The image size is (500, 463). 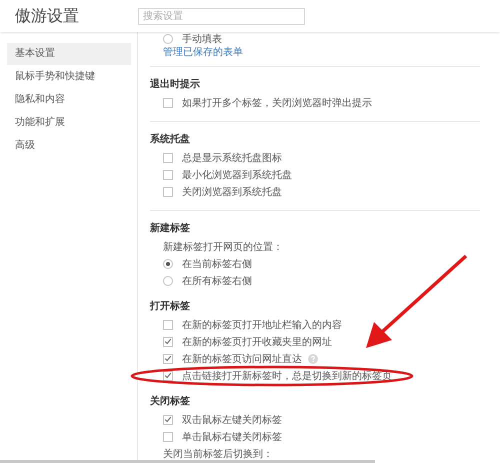 What do you see at coordinates (277, 103) in the screenshot?
I see `checkbox-label: 如果打开多个标签，关闭浏览器时弹出提示` at bounding box center [277, 103].